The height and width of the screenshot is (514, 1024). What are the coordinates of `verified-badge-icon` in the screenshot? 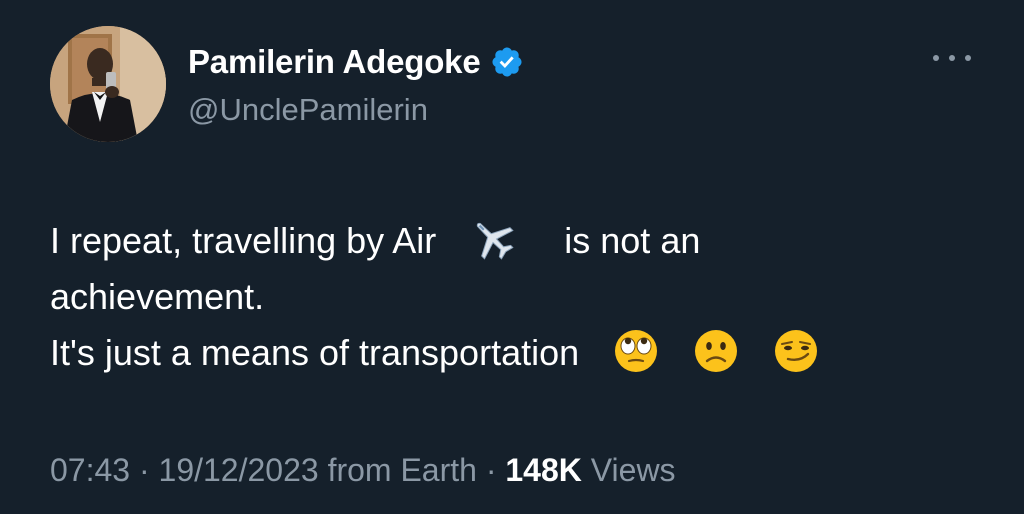 It's located at (507, 62).